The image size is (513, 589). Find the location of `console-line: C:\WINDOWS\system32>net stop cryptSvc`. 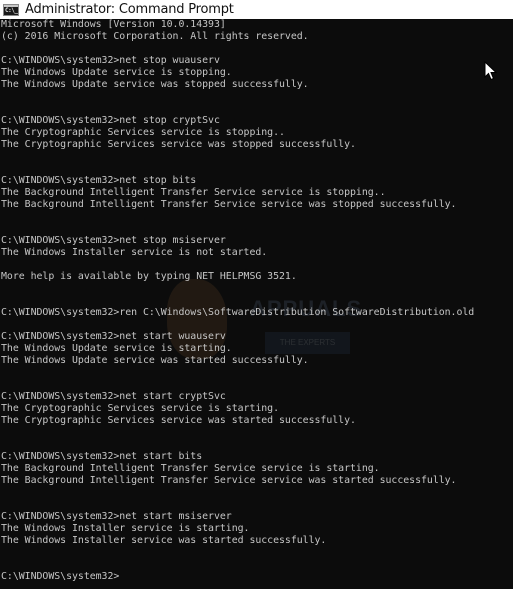

console-line: C:\WINDOWS\system32>net stop cryptSvc is located at coordinates (110, 120).